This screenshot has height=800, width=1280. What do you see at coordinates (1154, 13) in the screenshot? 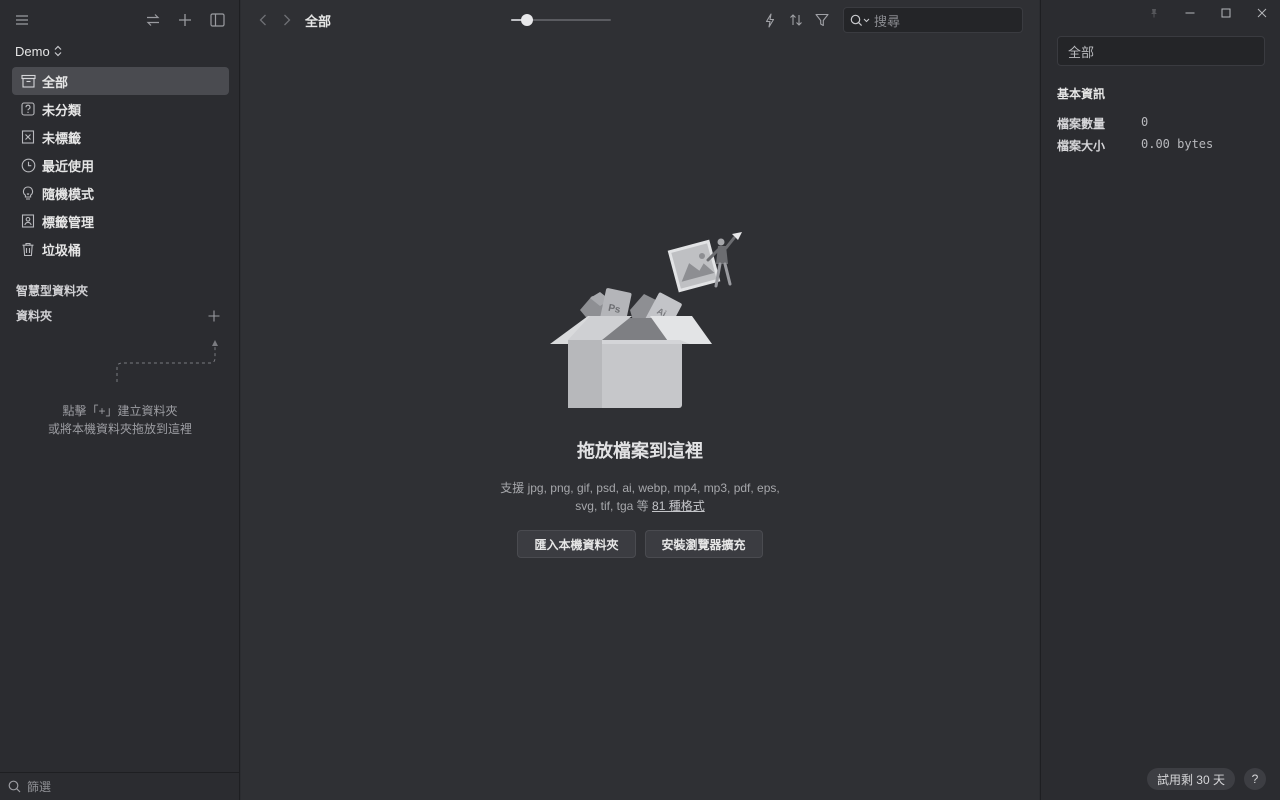
I see `pin-icon` at bounding box center [1154, 13].